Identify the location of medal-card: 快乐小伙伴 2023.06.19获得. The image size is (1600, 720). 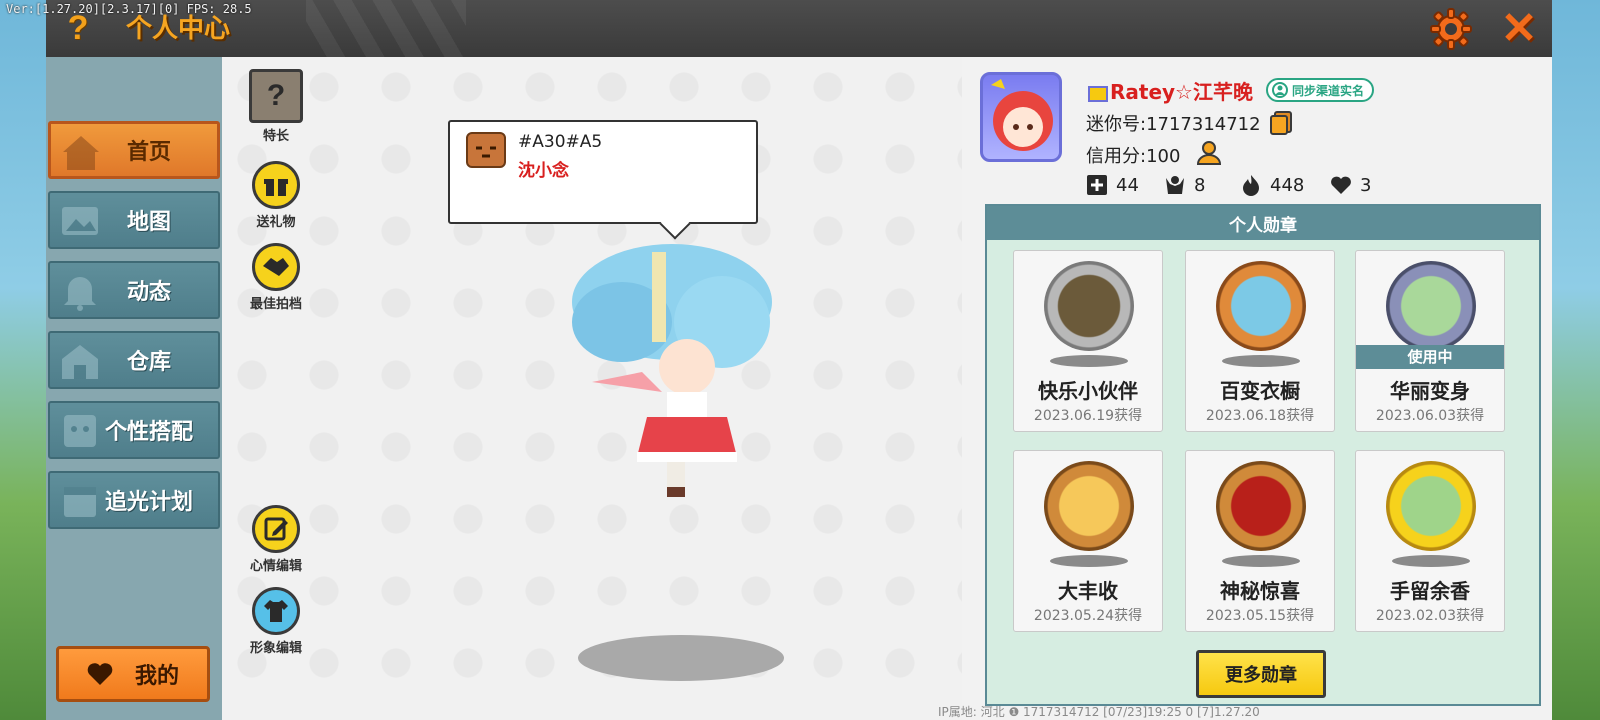
(1088, 341).